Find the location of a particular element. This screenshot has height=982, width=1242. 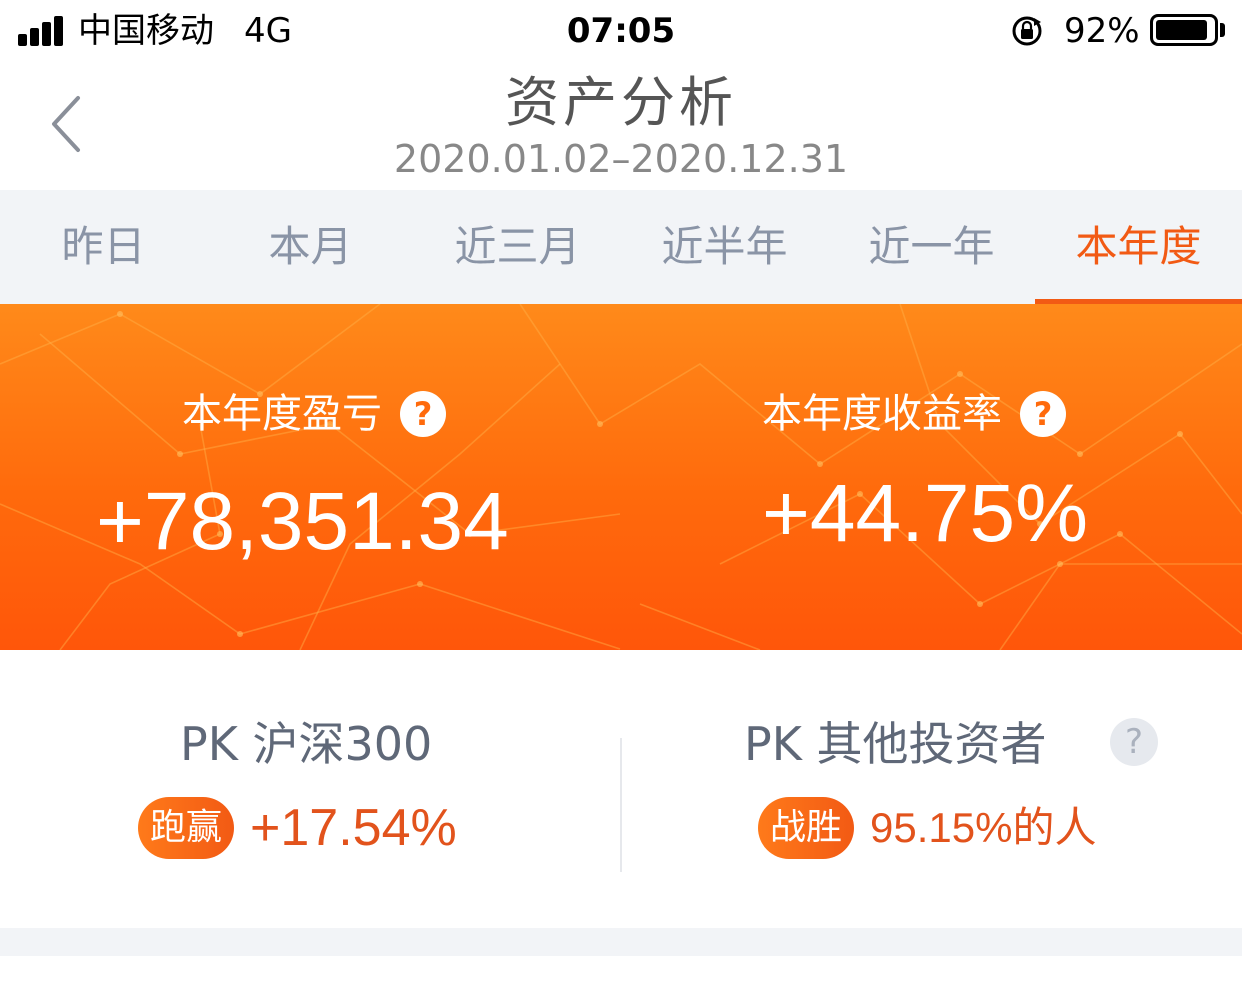

page-title: 资产分析 is located at coordinates (621, 102).